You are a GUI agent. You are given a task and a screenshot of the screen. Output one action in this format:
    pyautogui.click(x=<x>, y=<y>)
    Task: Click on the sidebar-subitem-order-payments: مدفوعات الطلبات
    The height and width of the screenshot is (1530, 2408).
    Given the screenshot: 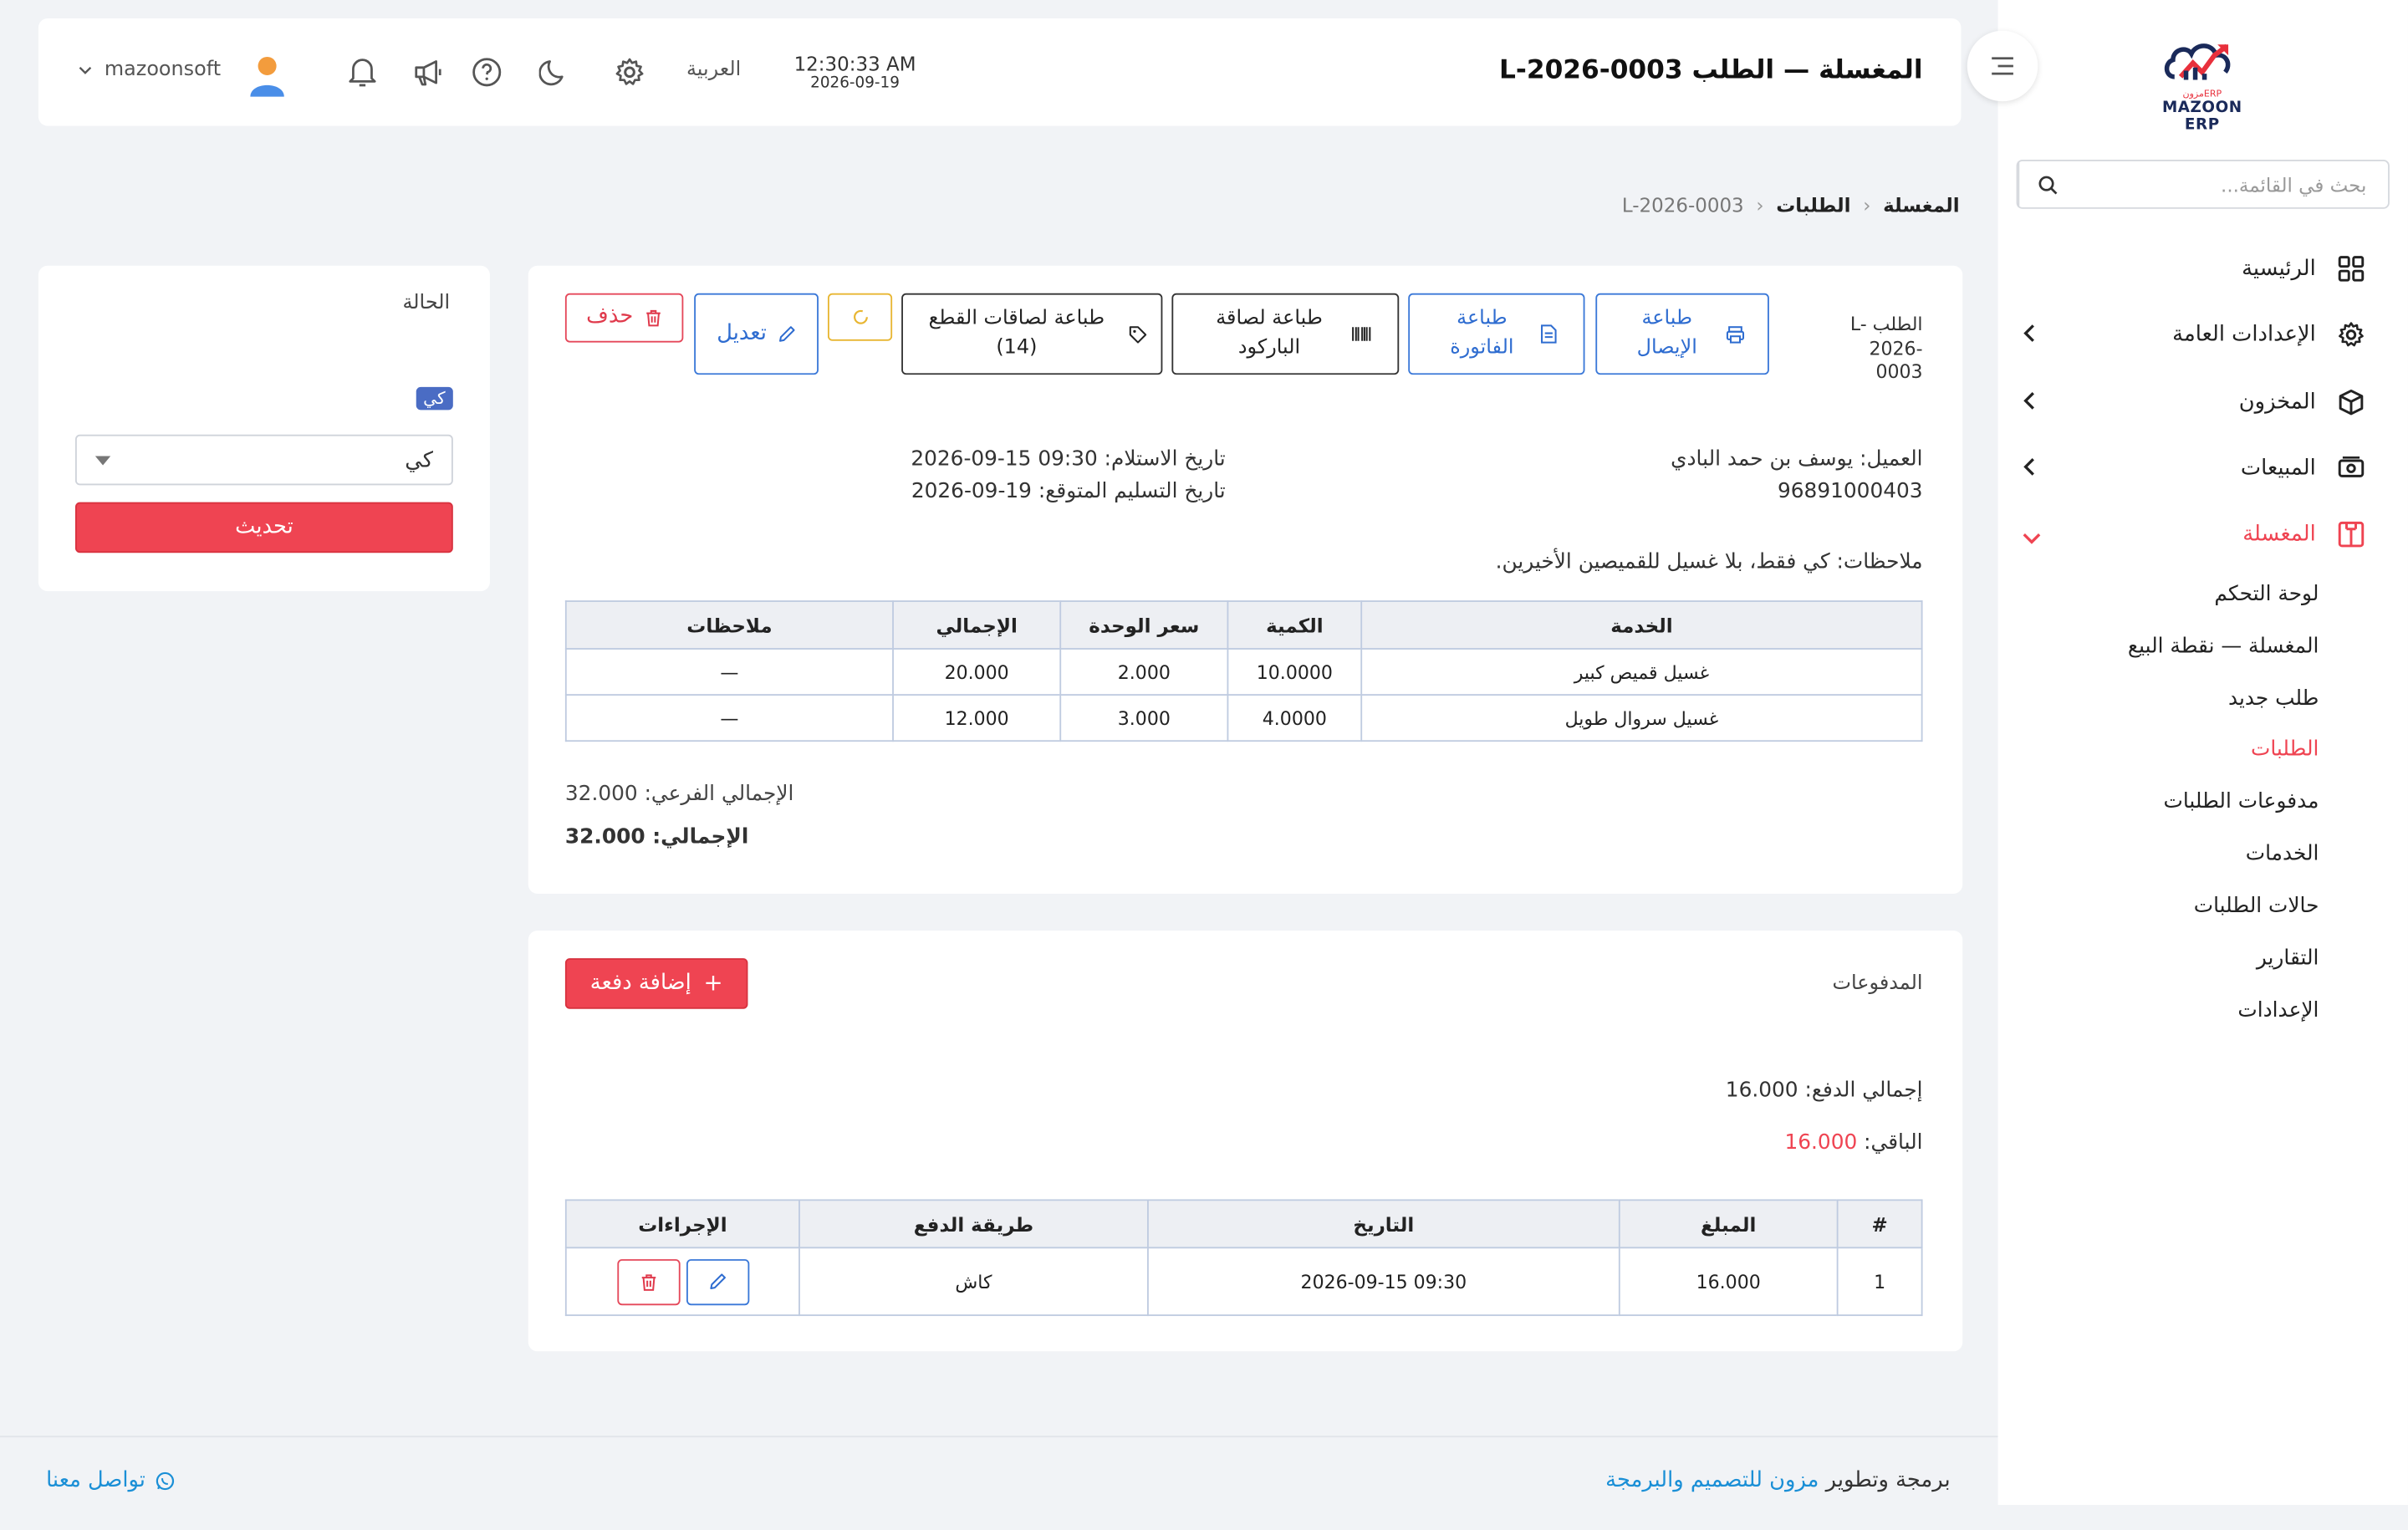 What is the action you would take?
    pyautogui.click(x=2242, y=801)
    